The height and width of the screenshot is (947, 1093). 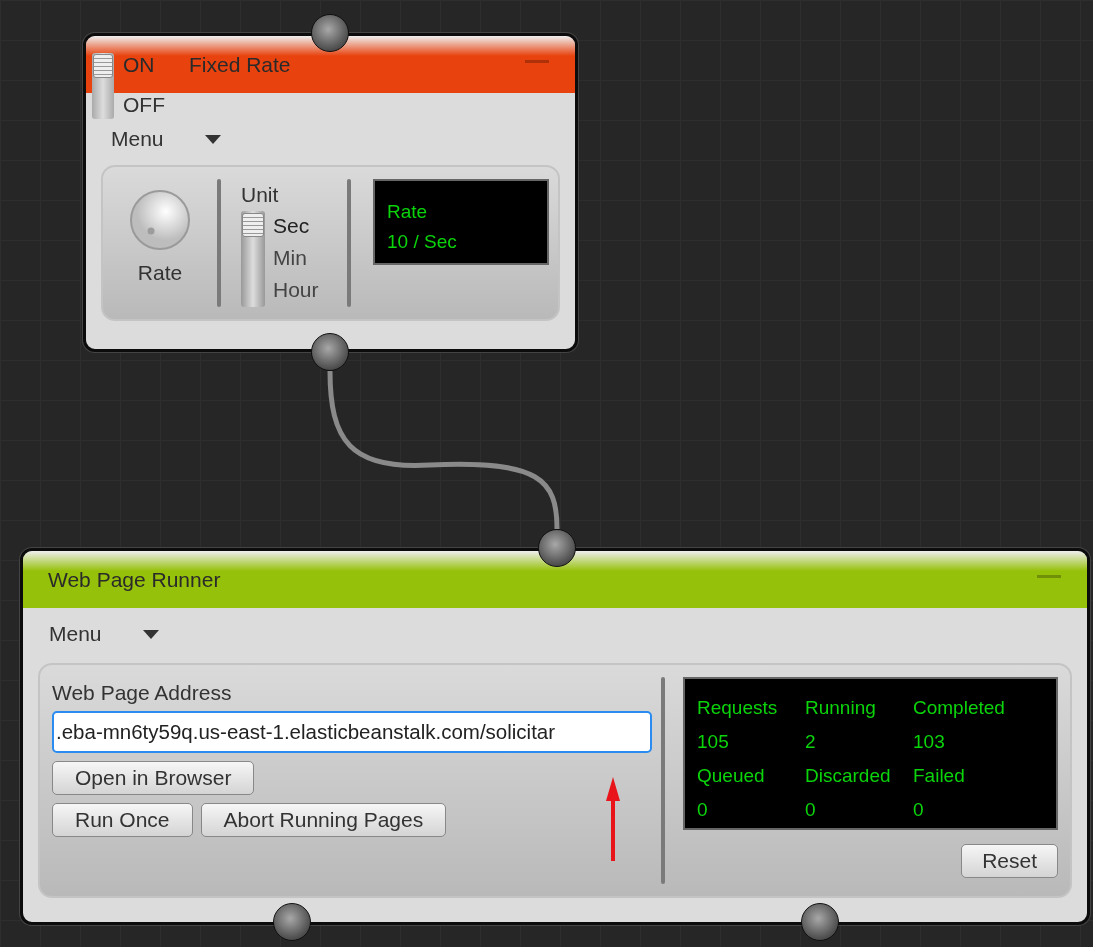 I want to click on stat-value: 2, so click(x=810, y=742).